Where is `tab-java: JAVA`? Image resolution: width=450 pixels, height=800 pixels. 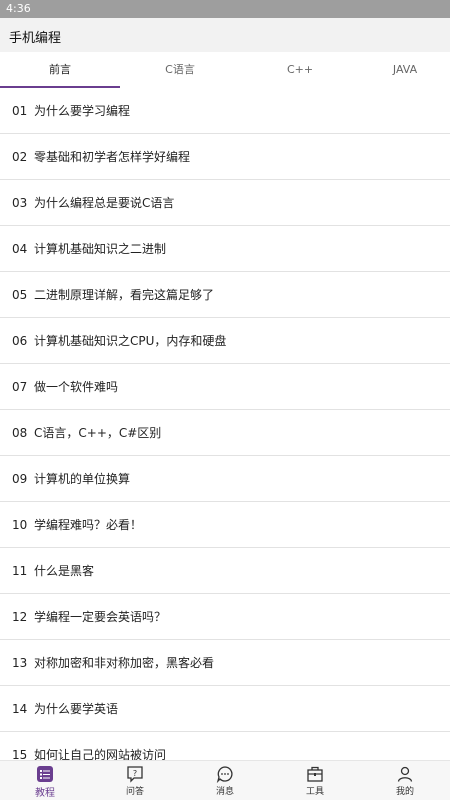 tab-java: JAVA is located at coordinates (405, 70).